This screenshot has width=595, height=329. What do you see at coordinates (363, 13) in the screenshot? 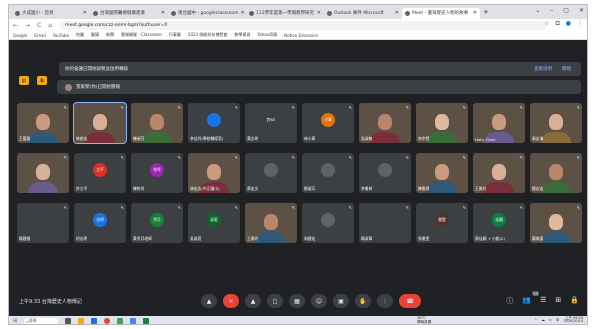
I see `browser-tab: Outlook 郵件 Microsoft ✕` at bounding box center [363, 13].